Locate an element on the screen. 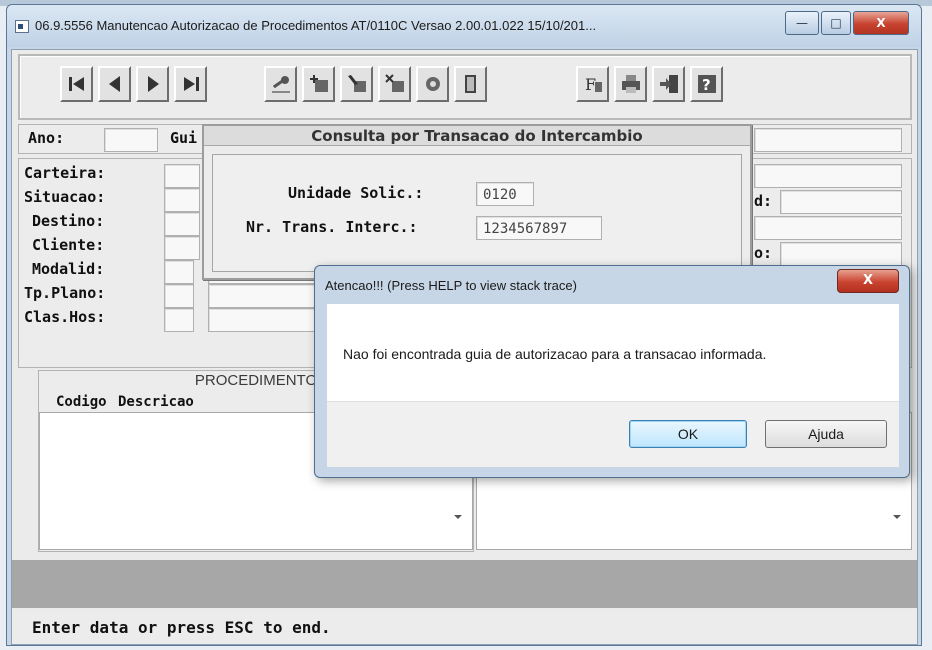 The width and height of the screenshot is (932, 650). next-record-icon is located at coordinates (153, 84).